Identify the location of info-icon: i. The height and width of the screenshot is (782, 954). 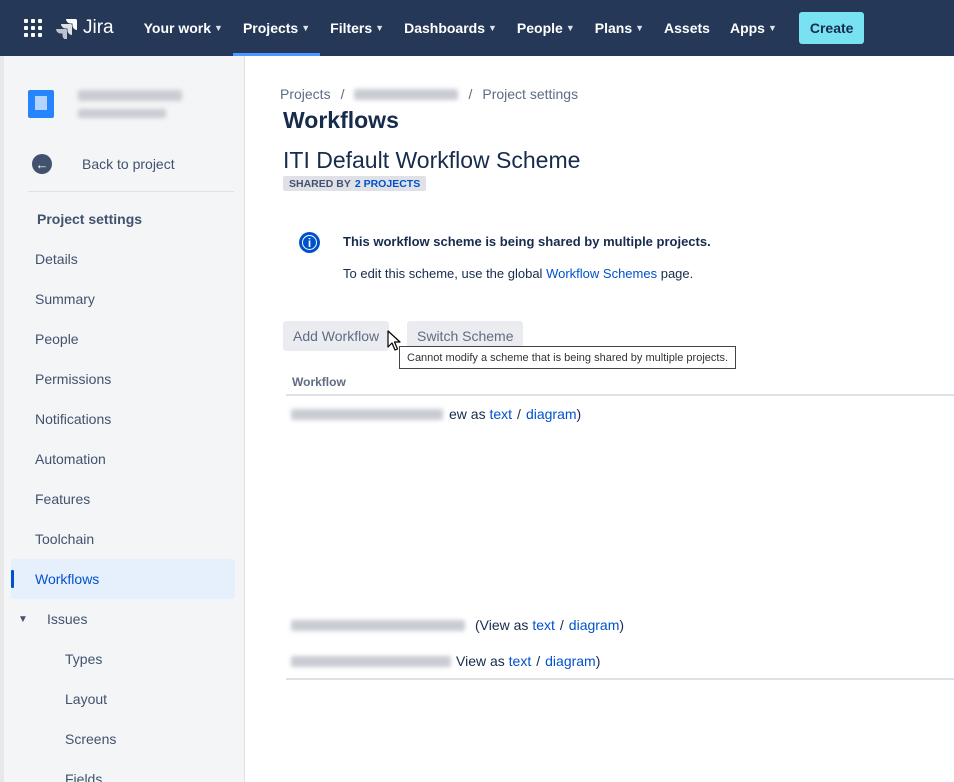
(309, 242).